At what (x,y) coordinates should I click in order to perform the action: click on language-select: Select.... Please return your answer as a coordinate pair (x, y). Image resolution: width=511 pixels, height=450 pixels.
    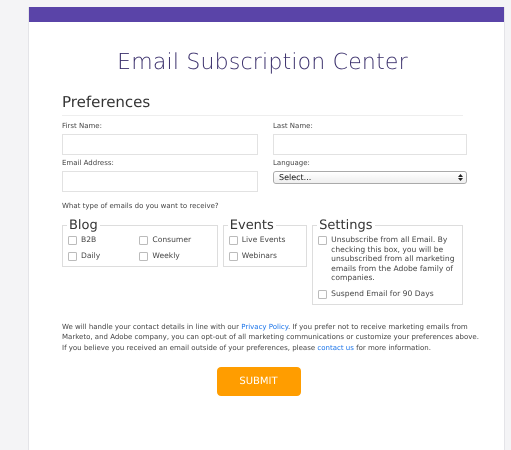
    Looking at the image, I should click on (370, 177).